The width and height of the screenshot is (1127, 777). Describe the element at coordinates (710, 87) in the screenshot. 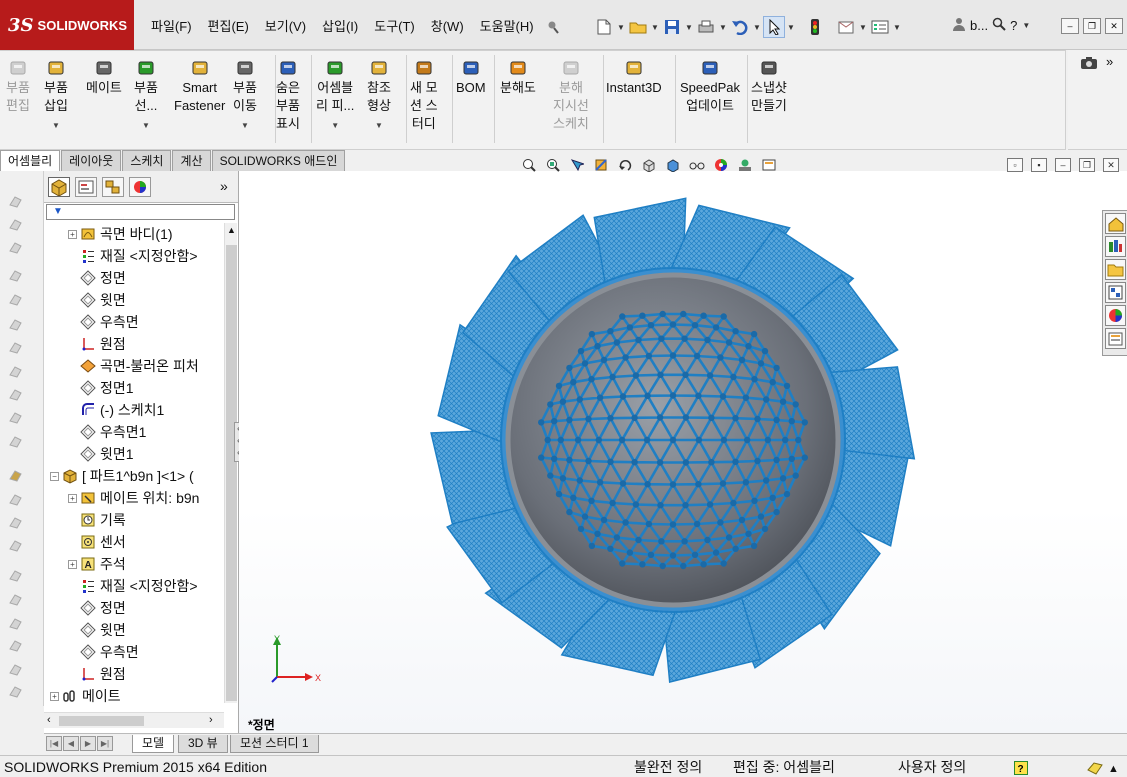

I see `ribbon-button-speedpak: SpeedPak 업데이트` at that location.